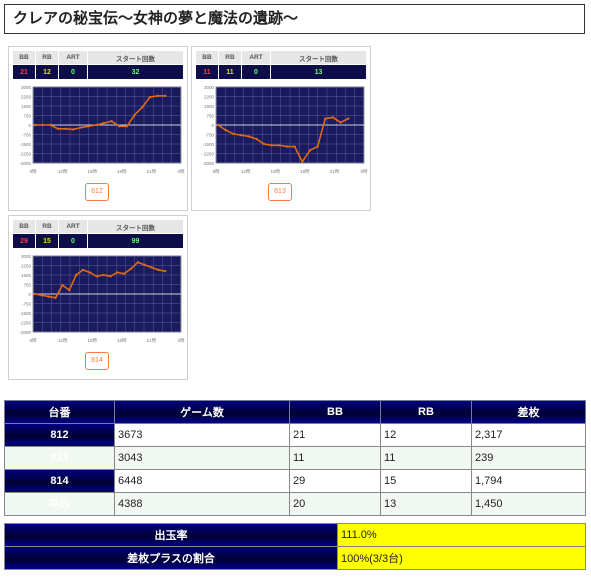 Image resolution: width=591 pixels, height=577 pixels. What do you see at coordinates (202, 412) in the screenshot?
I see `col-header-games: ゲーム数` at bounding box center [202, 412].